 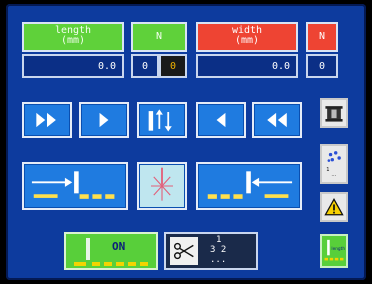 I want to click on n1-title: N, so click(x=159, y=36).